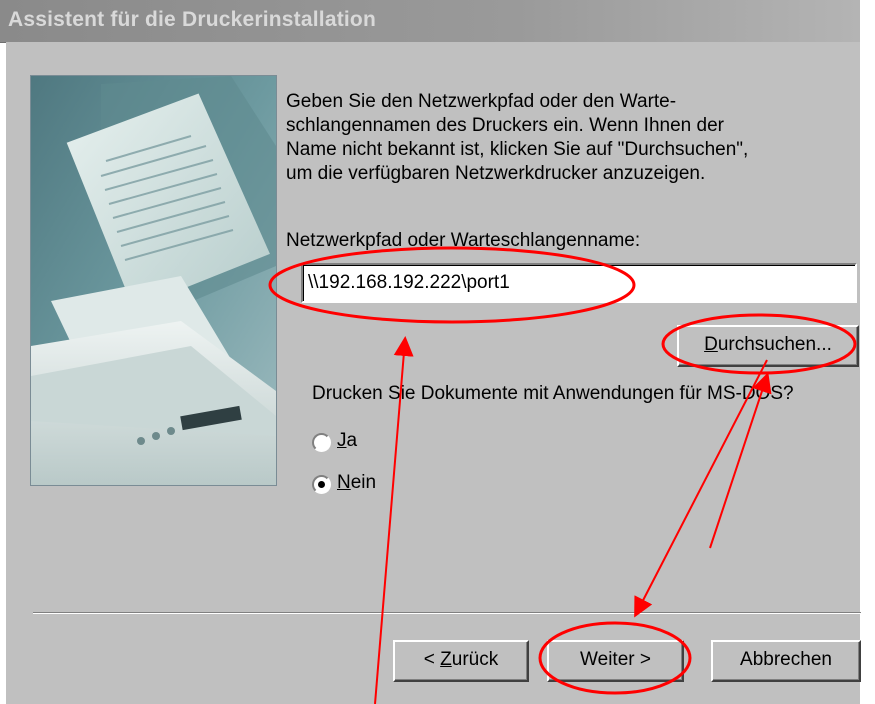 This screenshot has width=875, height=704. I want to click on radio-nein-label: Nein, so click(356, 483).